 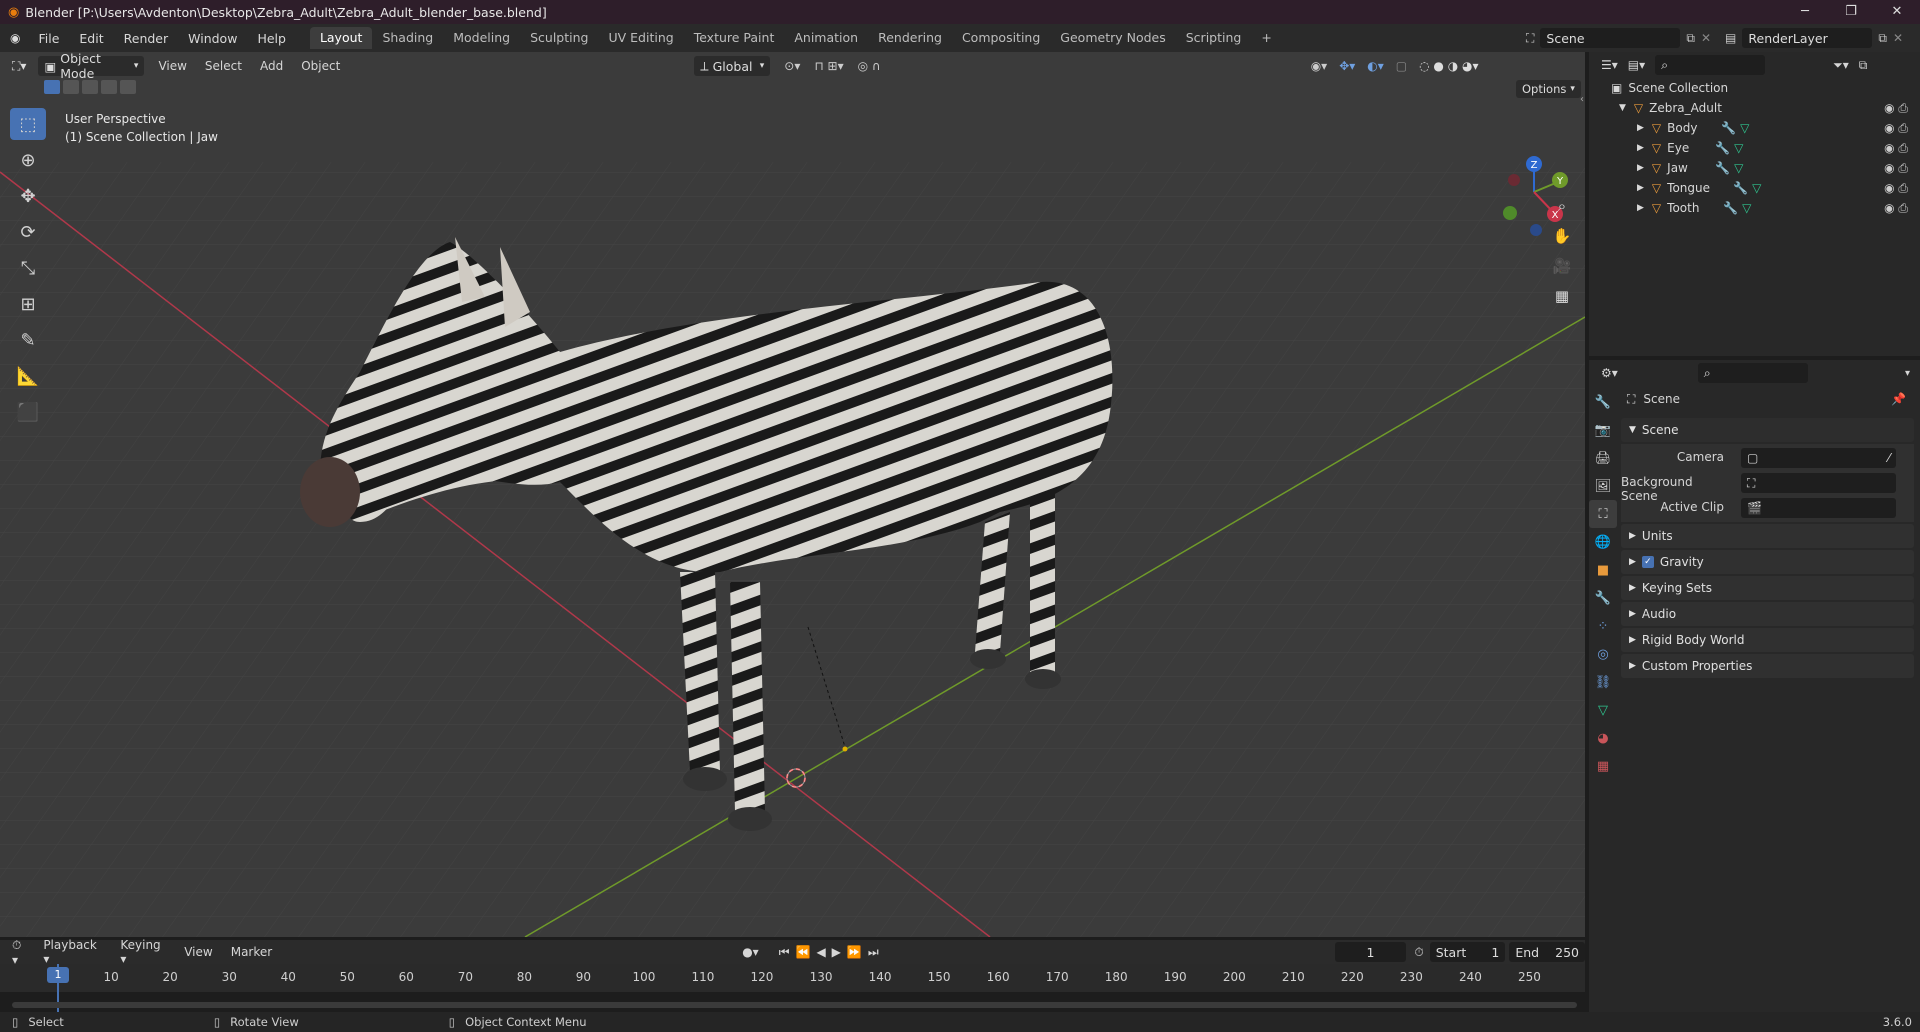 I want to click on blender-menu-icon: ◉, so click(x=14, y=38).